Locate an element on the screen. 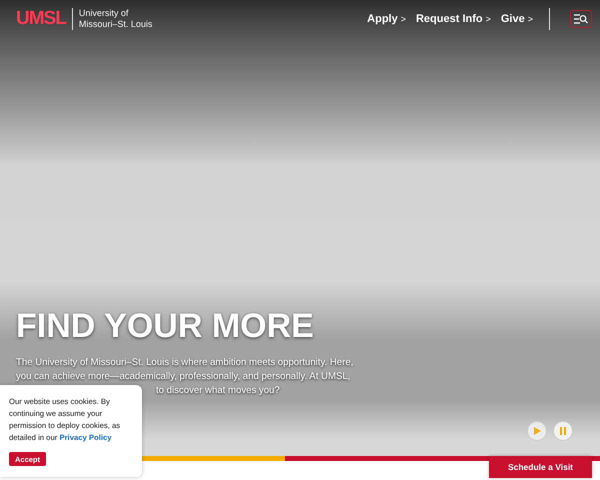  university-name: University of is located at coordinates (104, 13).